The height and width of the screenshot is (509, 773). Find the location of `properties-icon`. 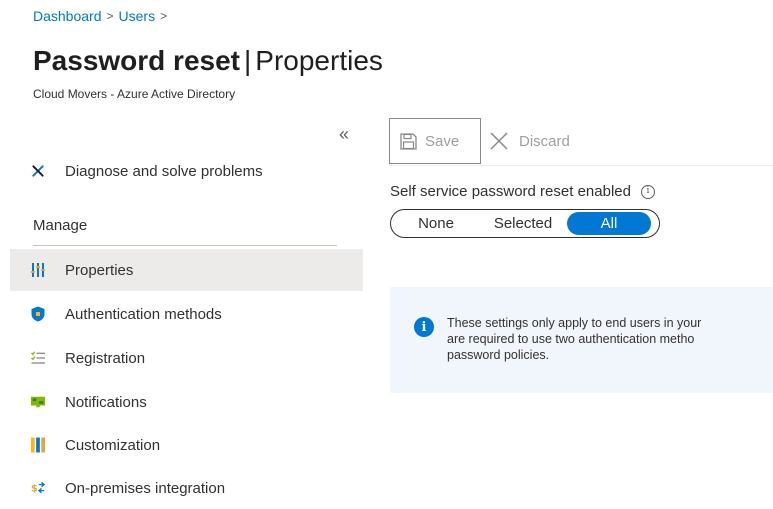

properties-icon is located at coordinates (38, 270).